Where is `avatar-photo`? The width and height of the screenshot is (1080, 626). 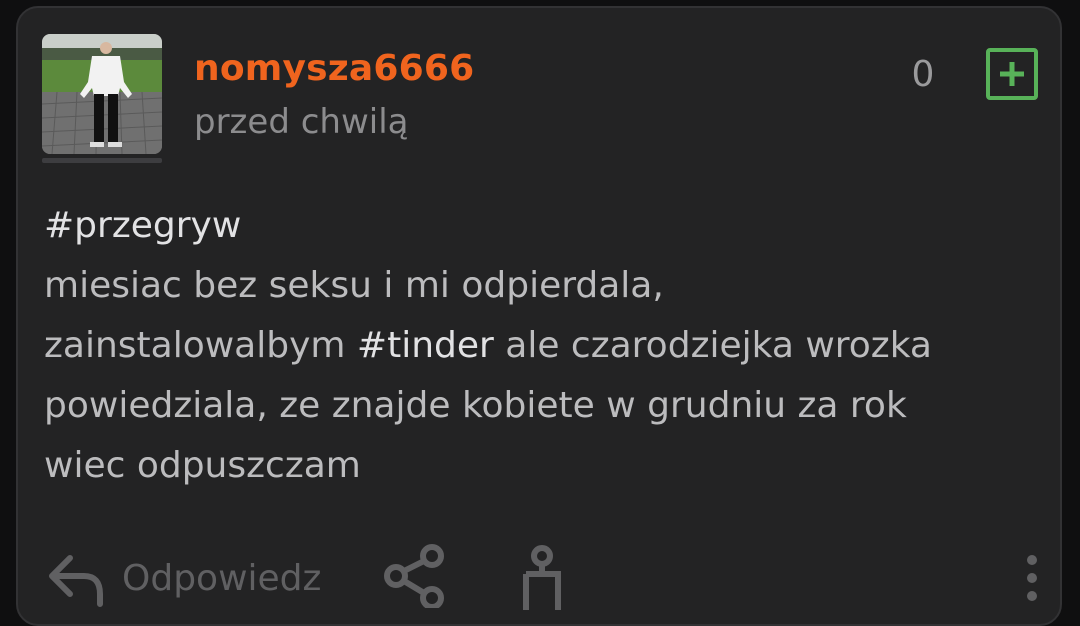 avatar-photo is located at coordinates (102, 94).